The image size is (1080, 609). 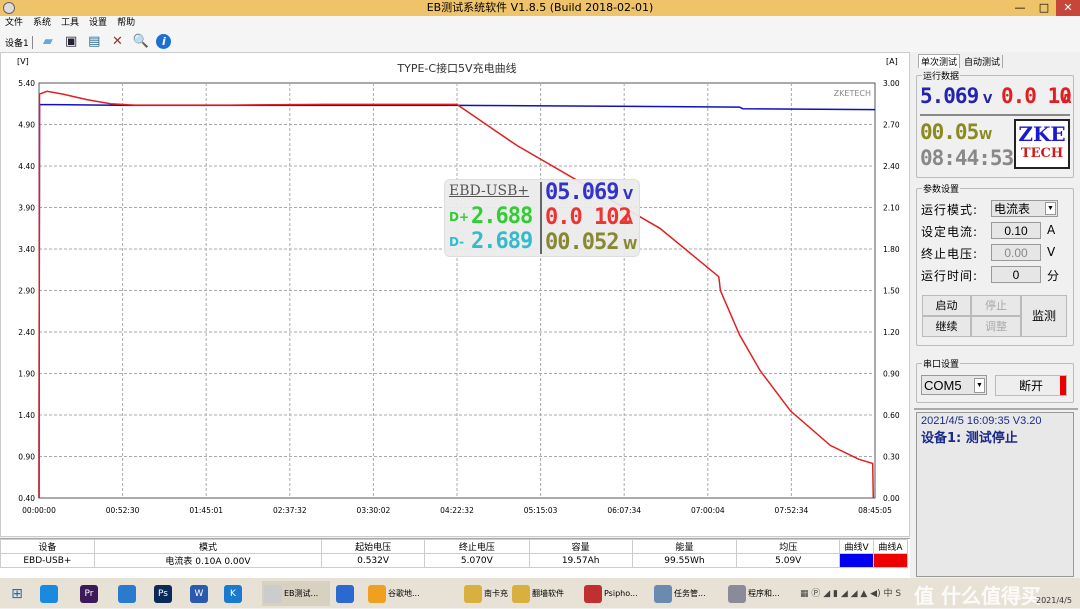 I want to click on taskbar-item: K, so click(x=234, y=593).